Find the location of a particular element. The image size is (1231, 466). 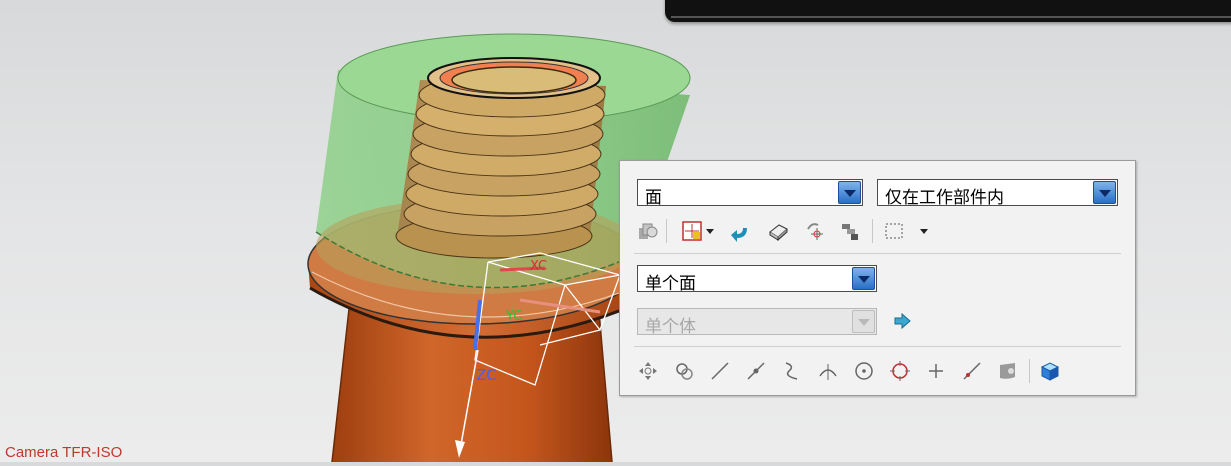

filter-icon is located at coordinates (648, 231).